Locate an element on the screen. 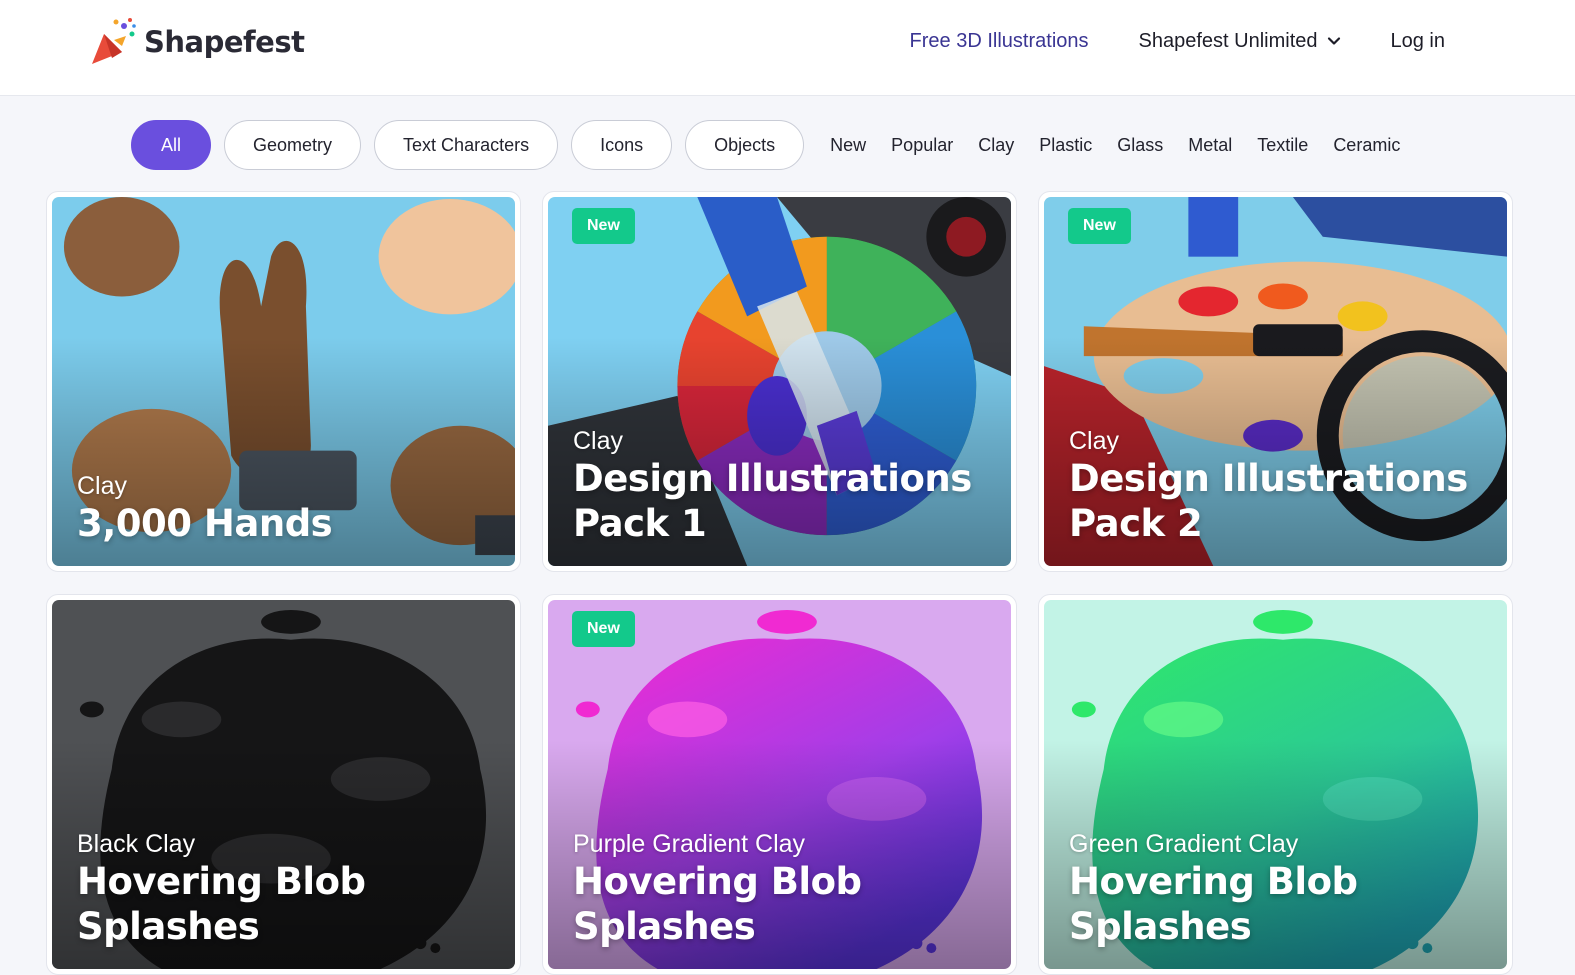 The height and width of the screenshot is (975, 1575). filter-pill-objects: Objects is located at coordinates (745, 145).